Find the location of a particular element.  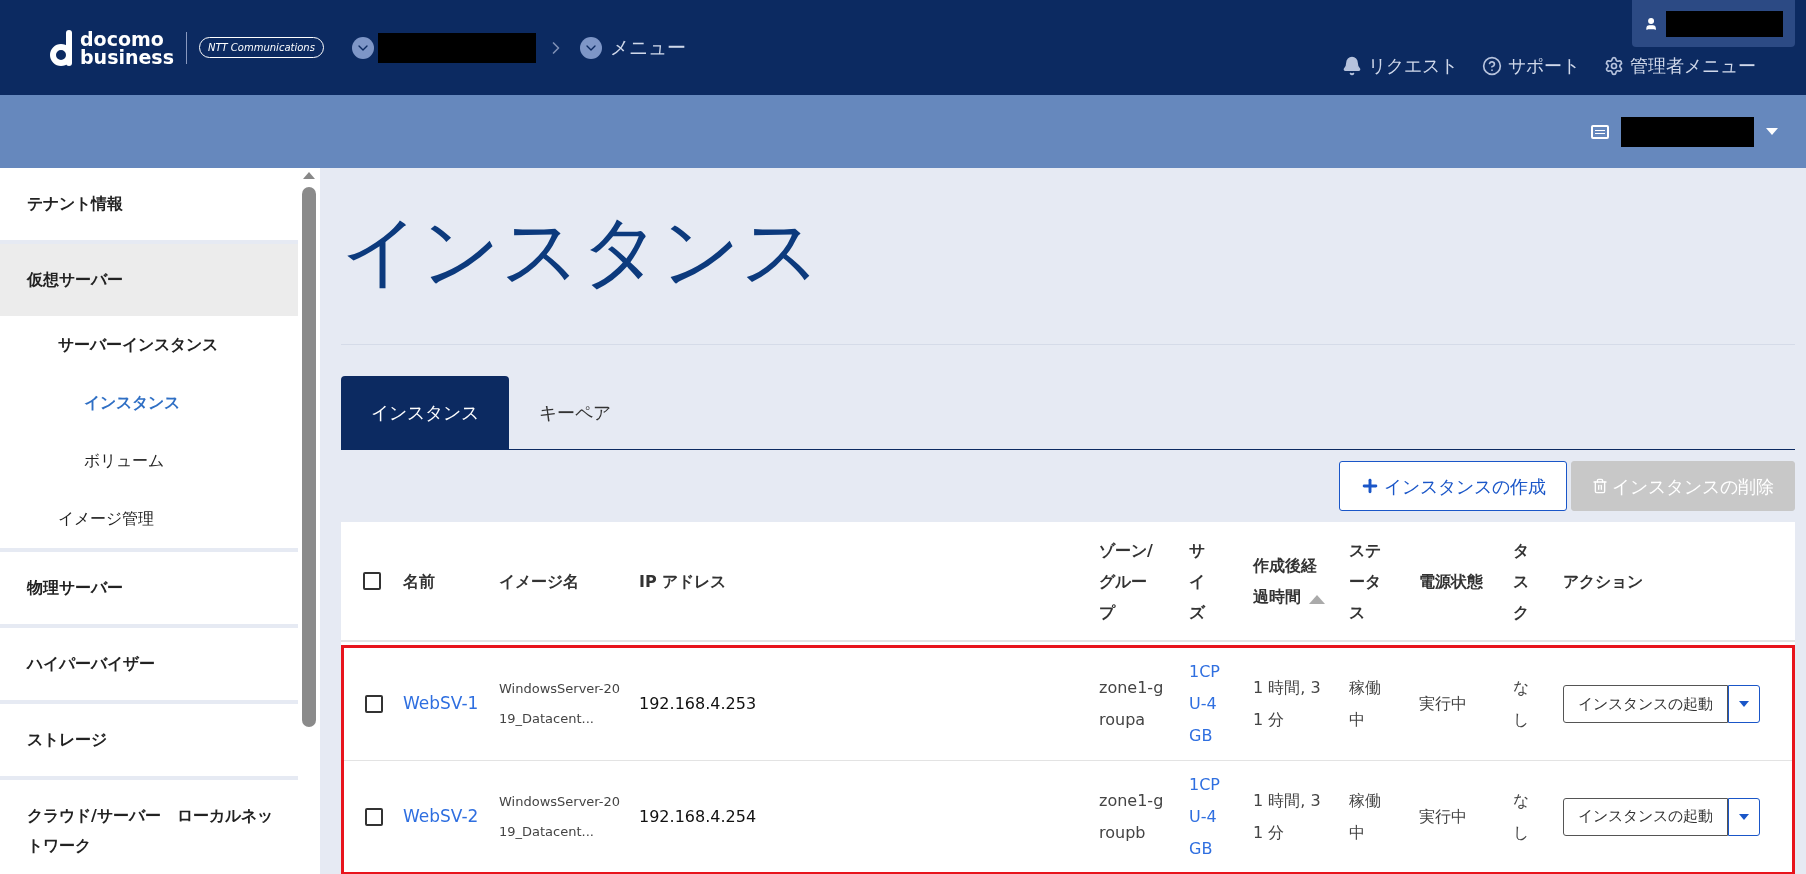

sidebar-item: 物理サーバー is located at coordinates (149, 588).